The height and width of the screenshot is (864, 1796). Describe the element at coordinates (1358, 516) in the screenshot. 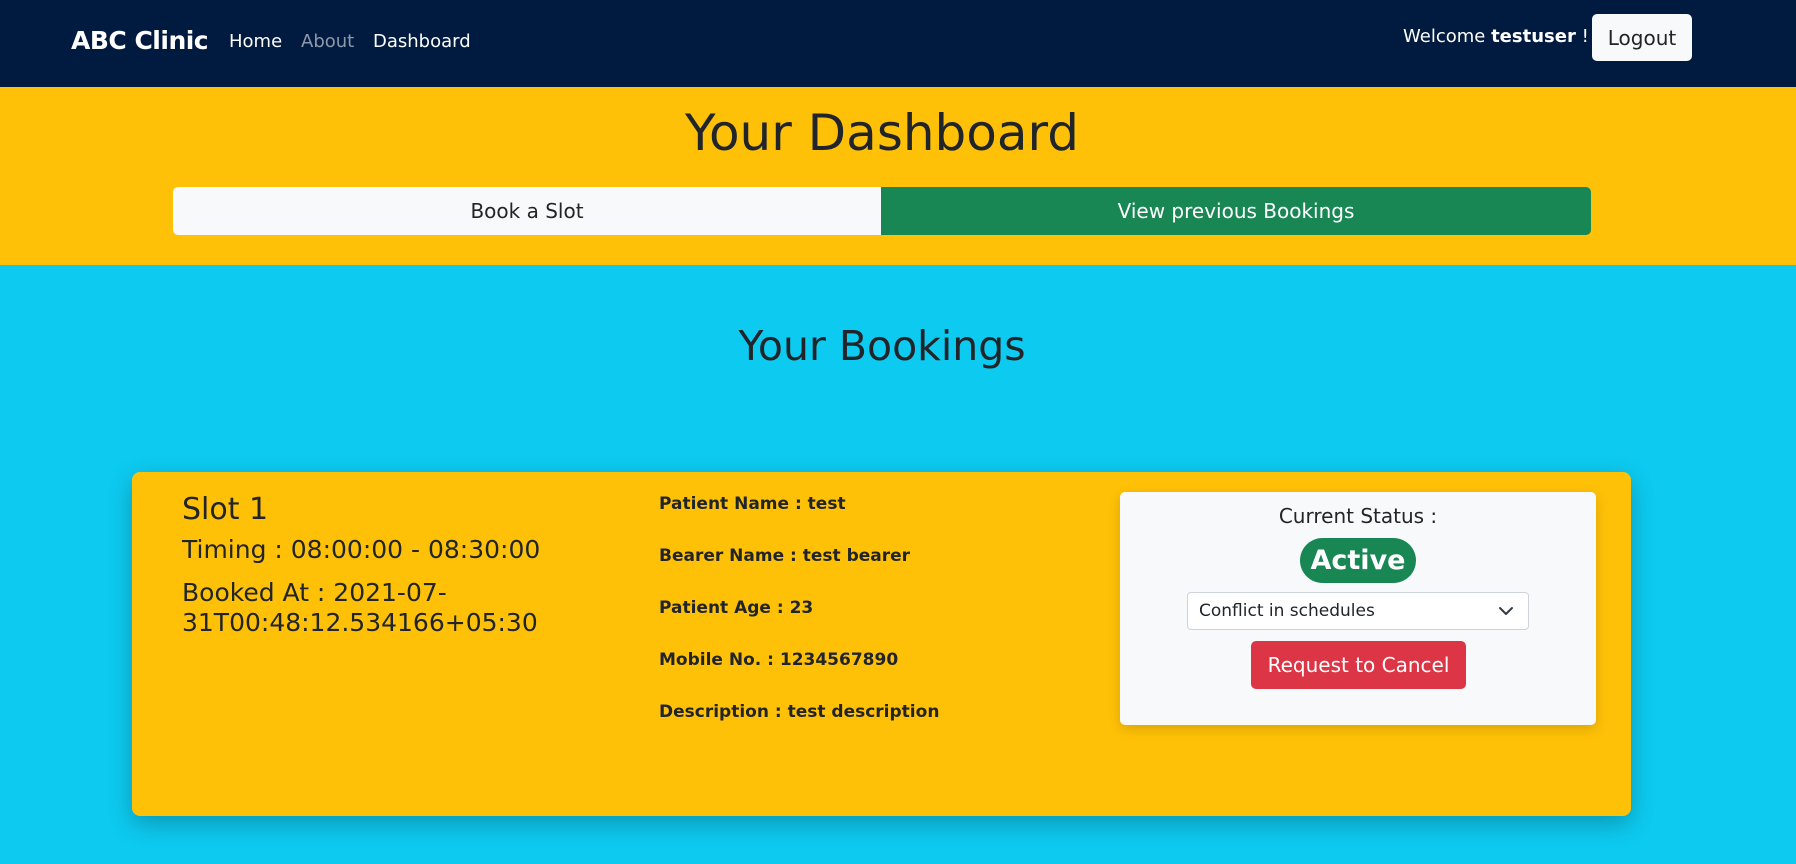

I see `status-label: Current Status :` at that location.